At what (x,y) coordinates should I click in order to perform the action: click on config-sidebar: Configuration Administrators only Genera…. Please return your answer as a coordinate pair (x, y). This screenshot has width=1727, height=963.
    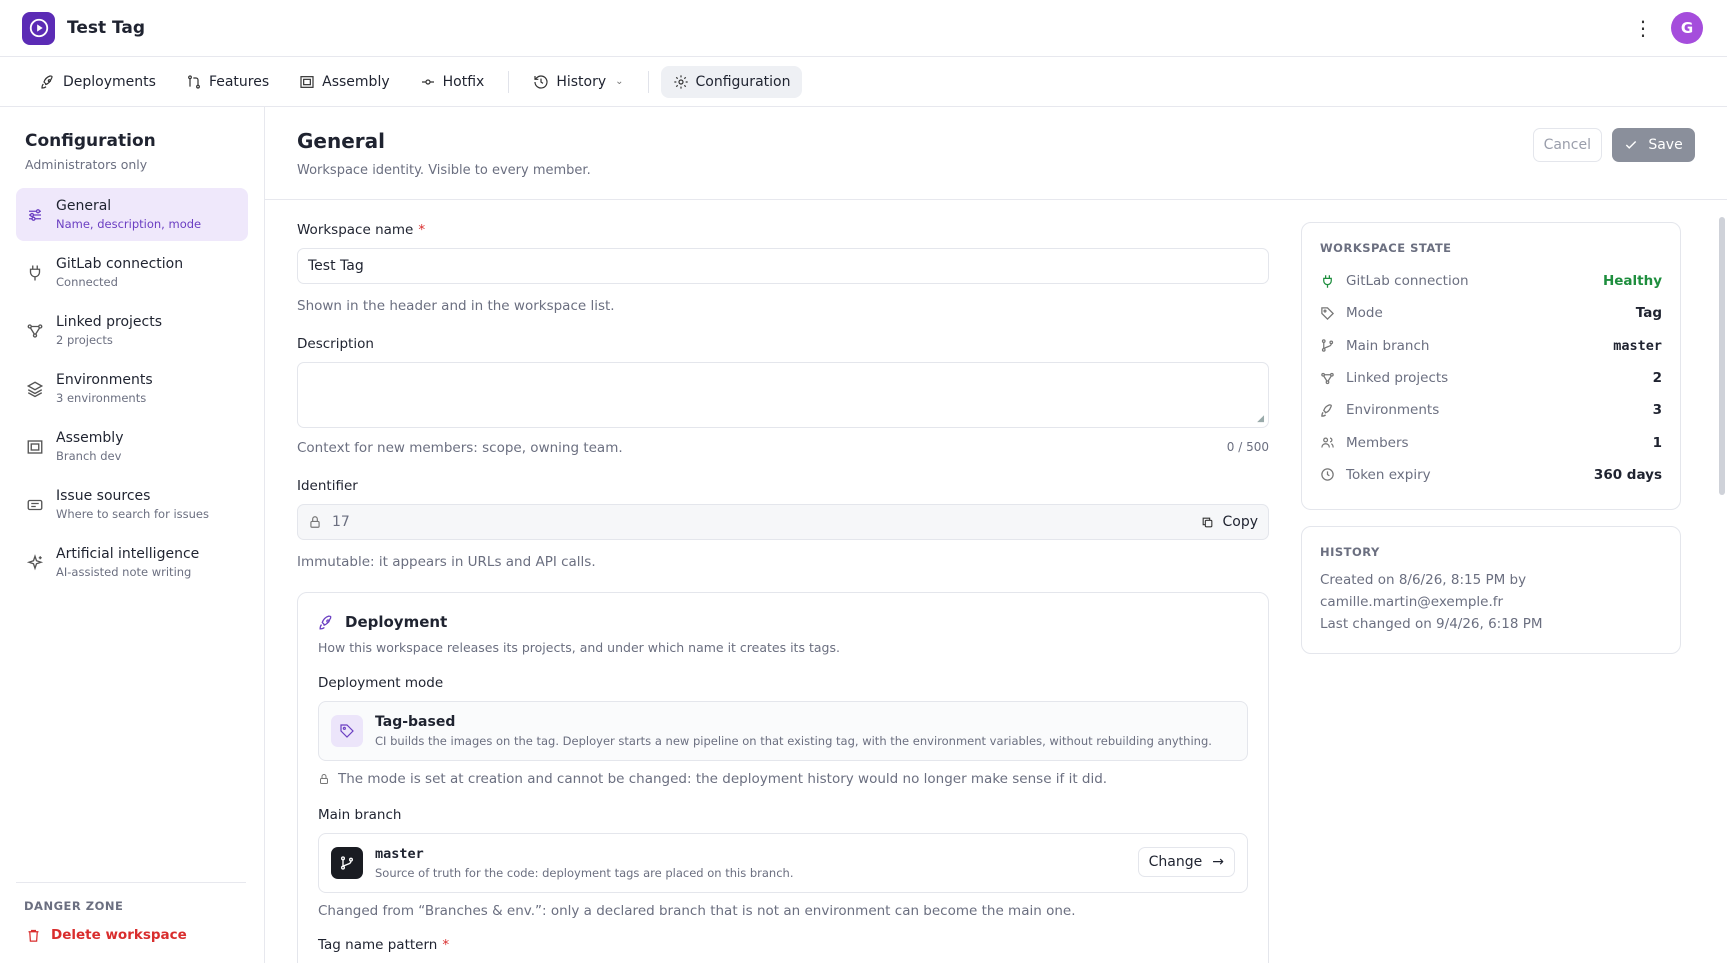
    Looking at the image, I should click on (132, 535).